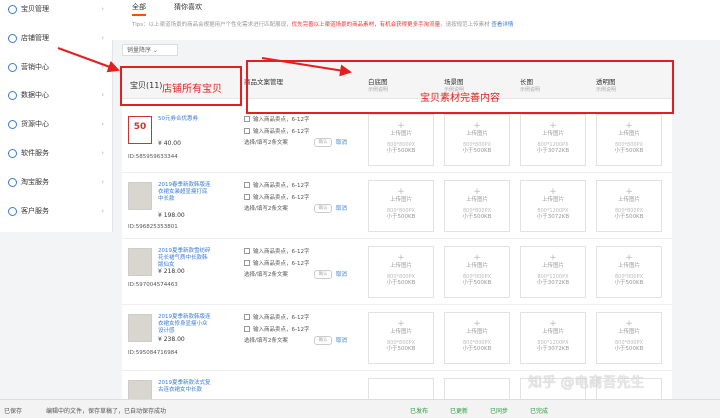 The width and height of the screenshot is (720, 418). I want to click on shop-icon, so click(12, 38).